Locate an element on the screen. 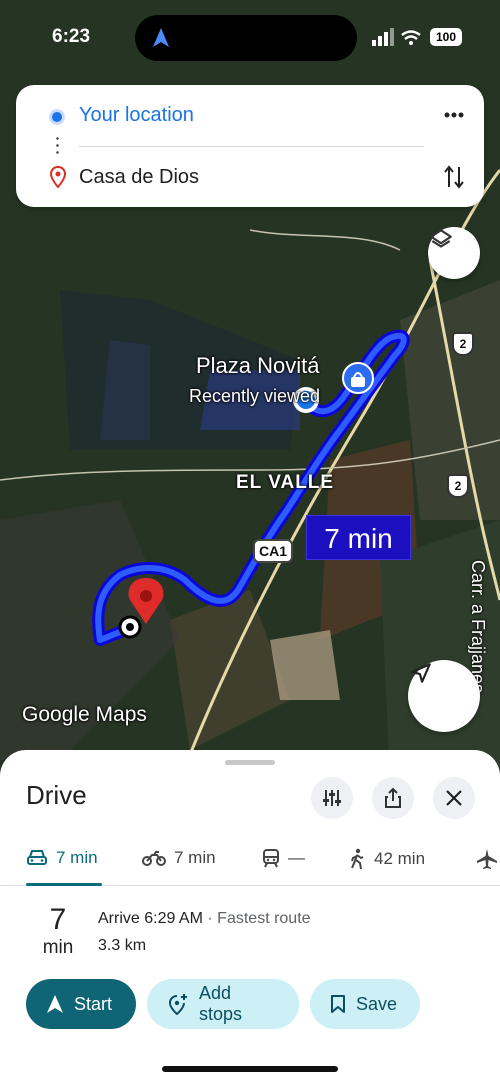 Image resolution: width=500 pixels, height=1084 pixels. flight-icon is located at coordinates (487, 859).